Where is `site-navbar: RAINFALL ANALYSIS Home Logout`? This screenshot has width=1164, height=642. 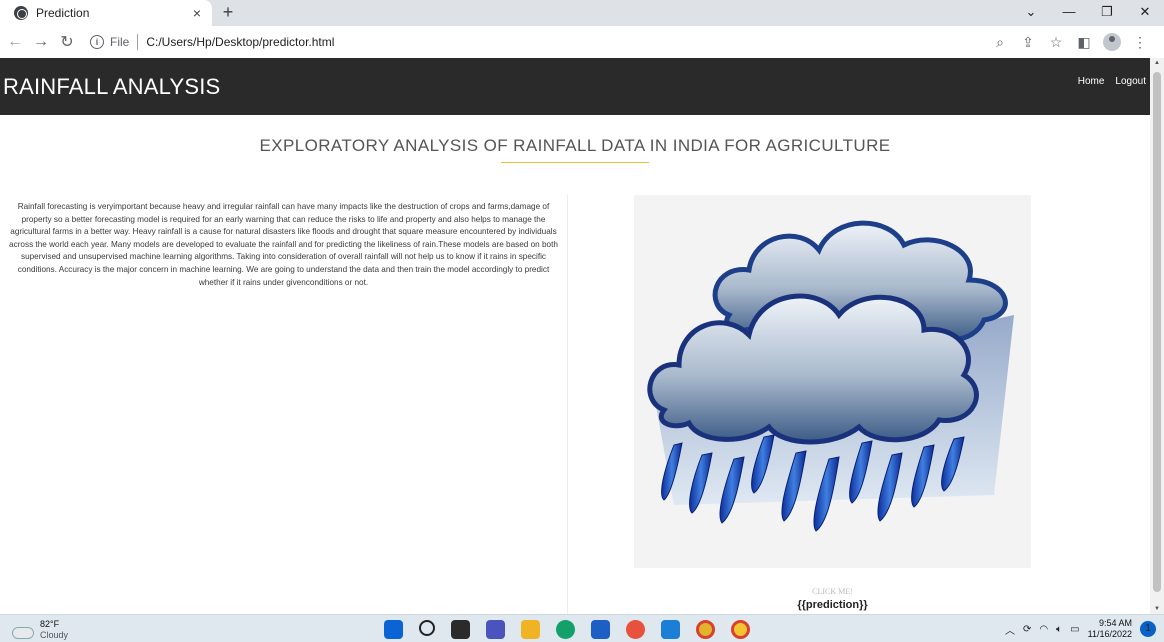
site-navbar: RAINFALL ANALYSIS Home Logout is located at coordinates (575, 86).